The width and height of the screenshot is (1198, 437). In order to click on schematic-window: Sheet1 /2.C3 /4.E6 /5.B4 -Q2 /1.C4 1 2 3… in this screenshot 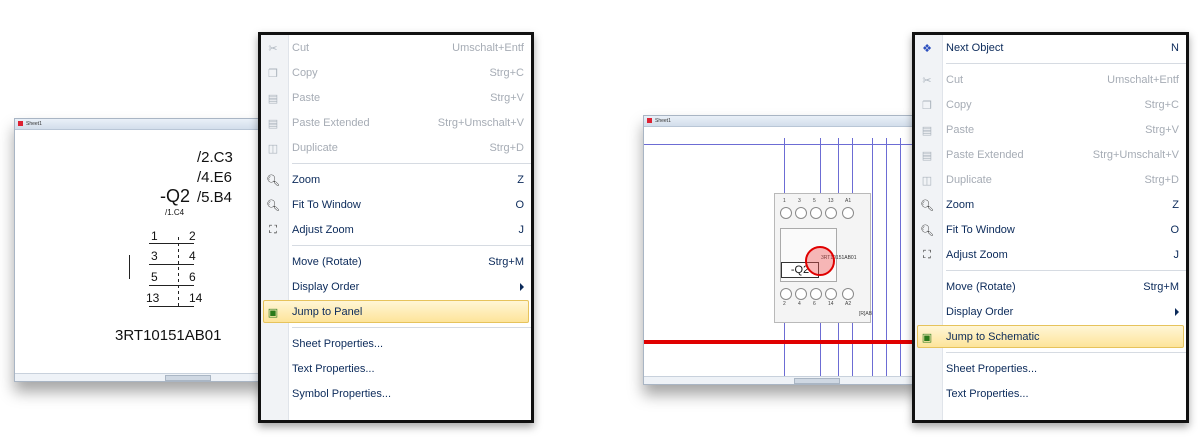, I will do `click(140, 250)`.